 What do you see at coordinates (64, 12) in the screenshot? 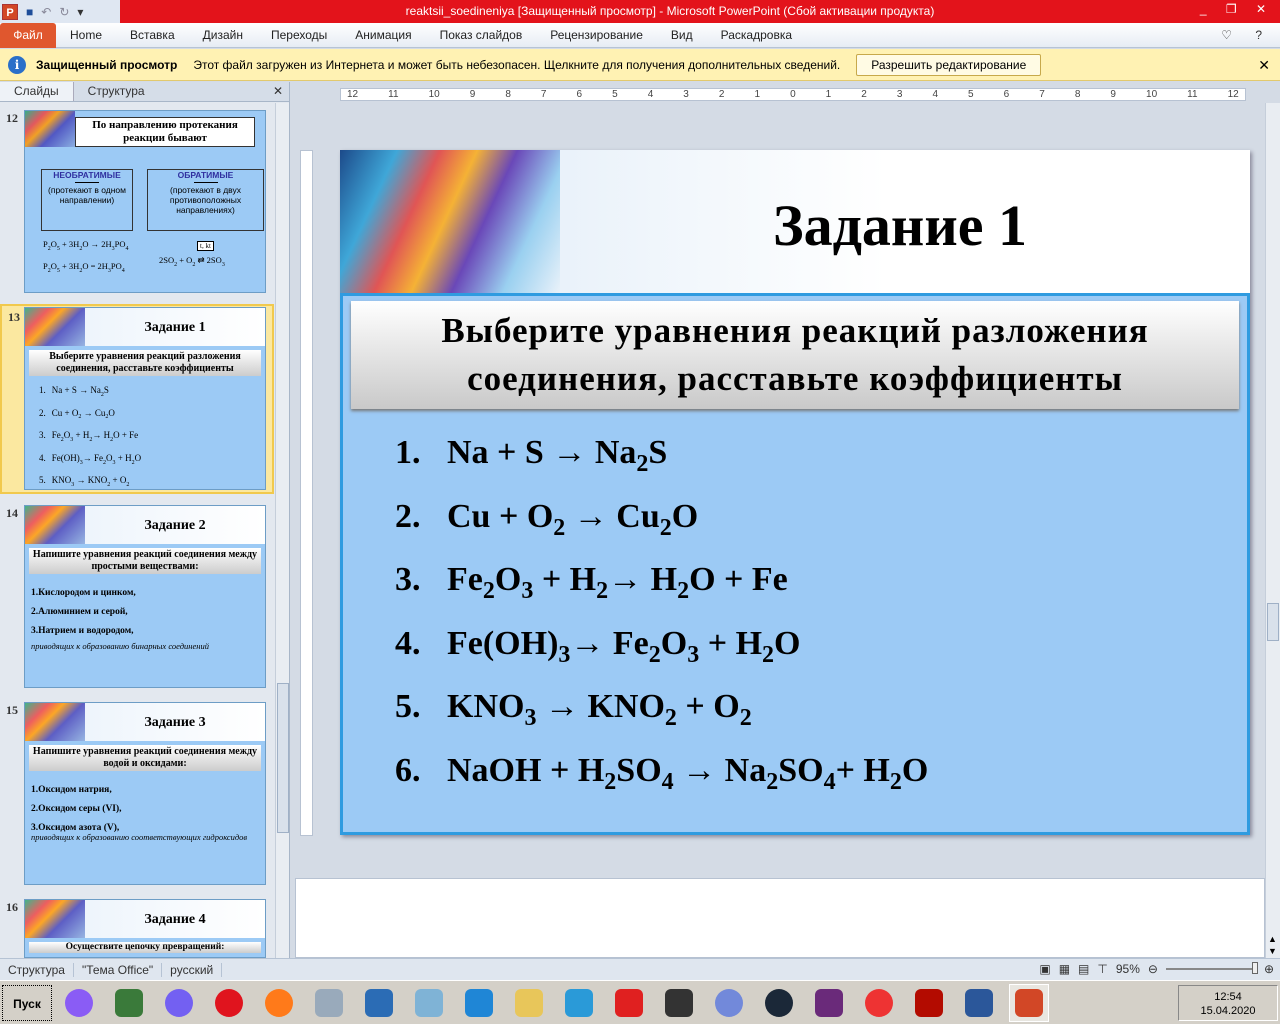
I see `redo-icon: ↻` at bounding box center [64, 12].